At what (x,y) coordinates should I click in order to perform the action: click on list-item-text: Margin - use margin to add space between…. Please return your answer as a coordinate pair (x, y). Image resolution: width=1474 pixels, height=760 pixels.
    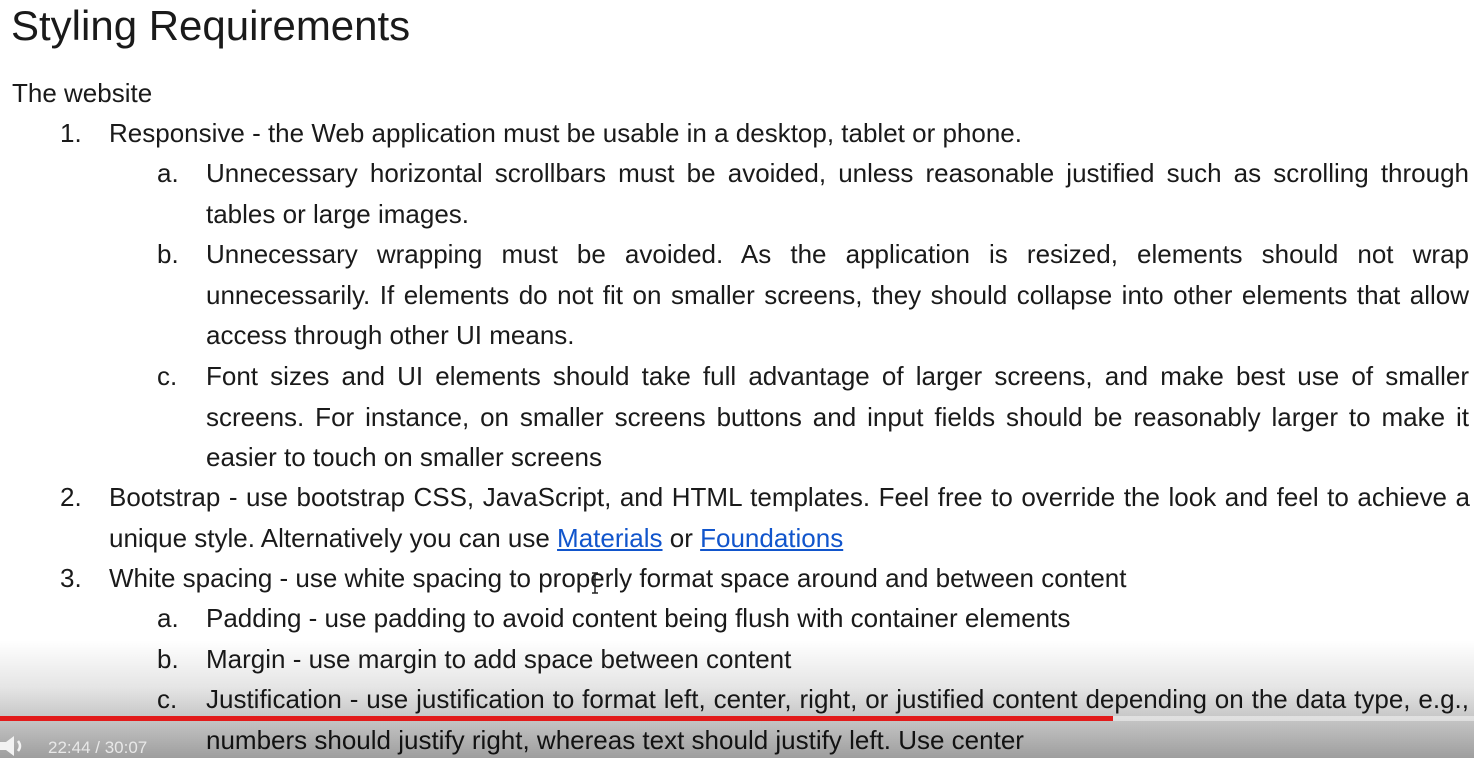
    Looking at the image, I should click on (499, 659).